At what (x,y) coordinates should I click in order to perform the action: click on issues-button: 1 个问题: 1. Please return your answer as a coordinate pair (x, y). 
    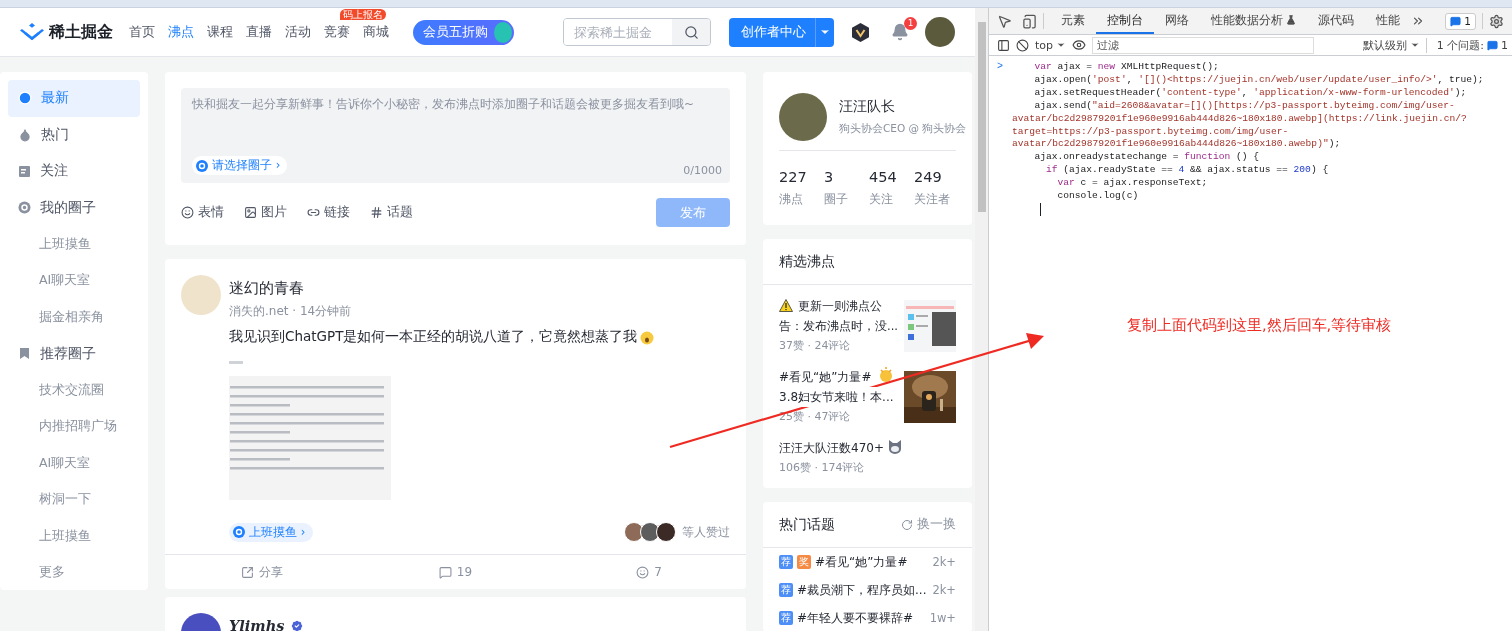
    Looking at the image, I should click on (1468, 45).